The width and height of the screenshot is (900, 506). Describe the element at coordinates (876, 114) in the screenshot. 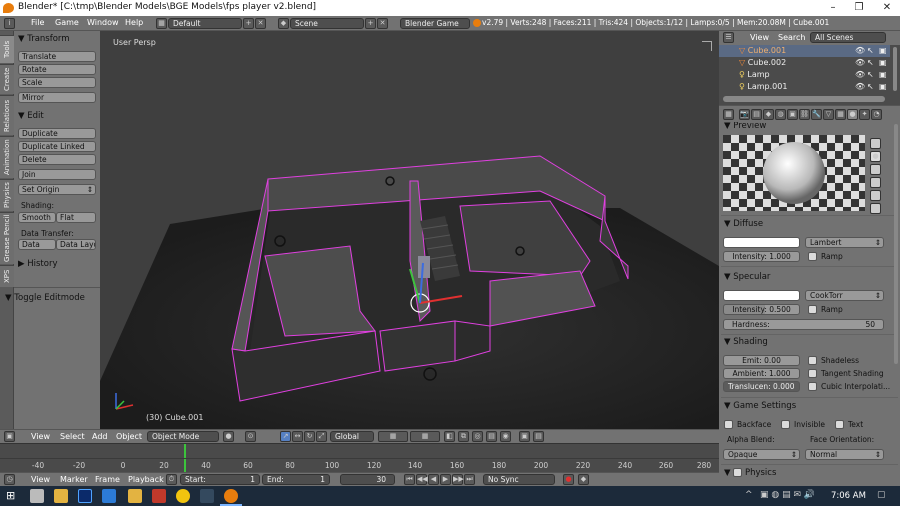

I see `physics-tab-icon: ◔` at that location.